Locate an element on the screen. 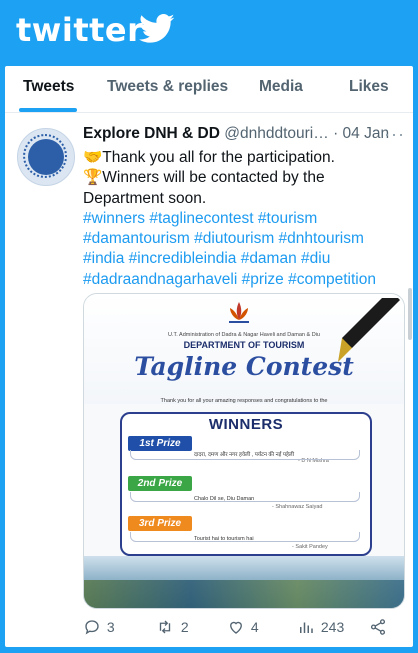 The width and height of the screenshot is (418, 653). avatar is located at coordinates (46, 157).